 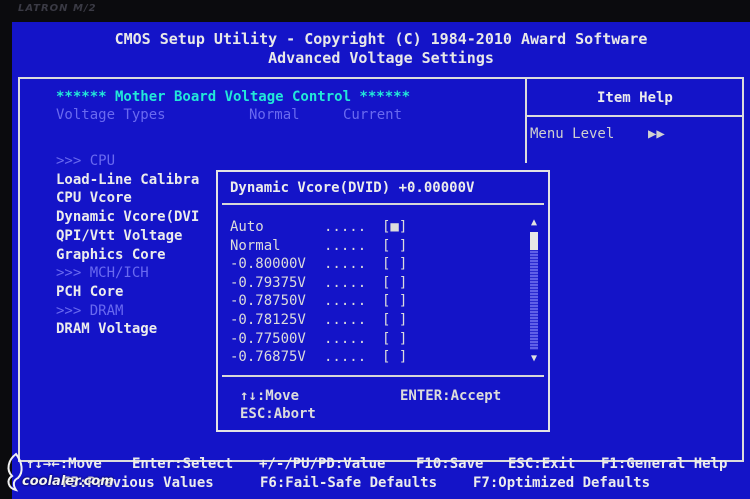 I want to click on key-hint-failsafe: F6:Fail-Safe Defaults, so click(x=349, y=483).